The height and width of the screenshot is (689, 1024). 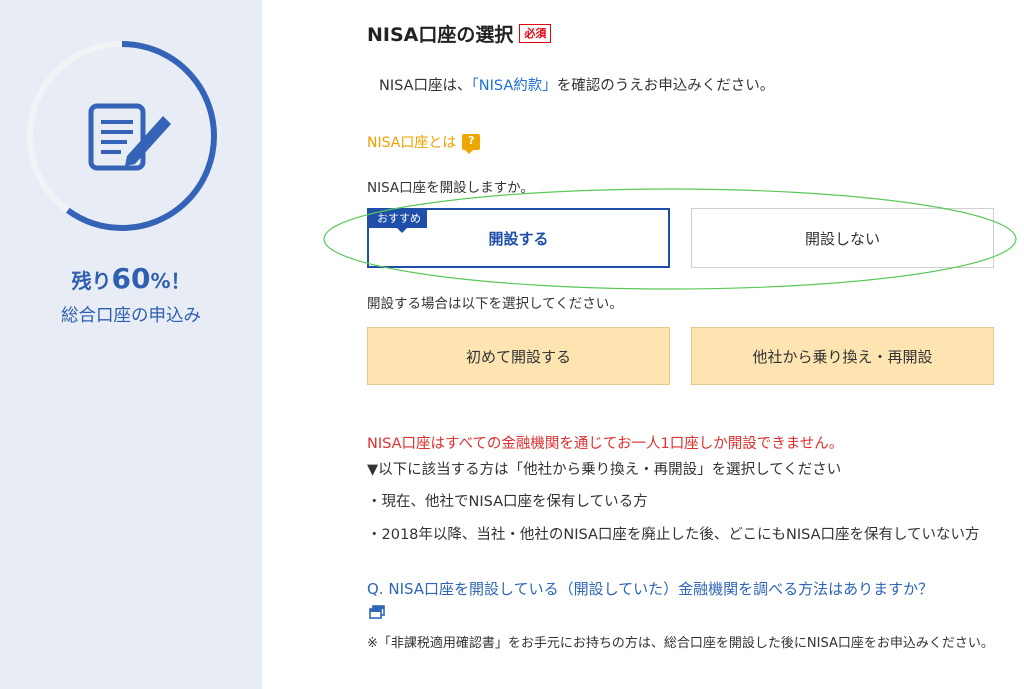 I want to click on new-window-icon, so click(x=377, y=611).